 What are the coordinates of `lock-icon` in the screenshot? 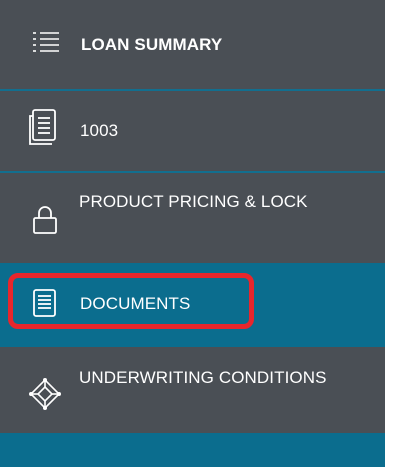 It's located at (45, 220).